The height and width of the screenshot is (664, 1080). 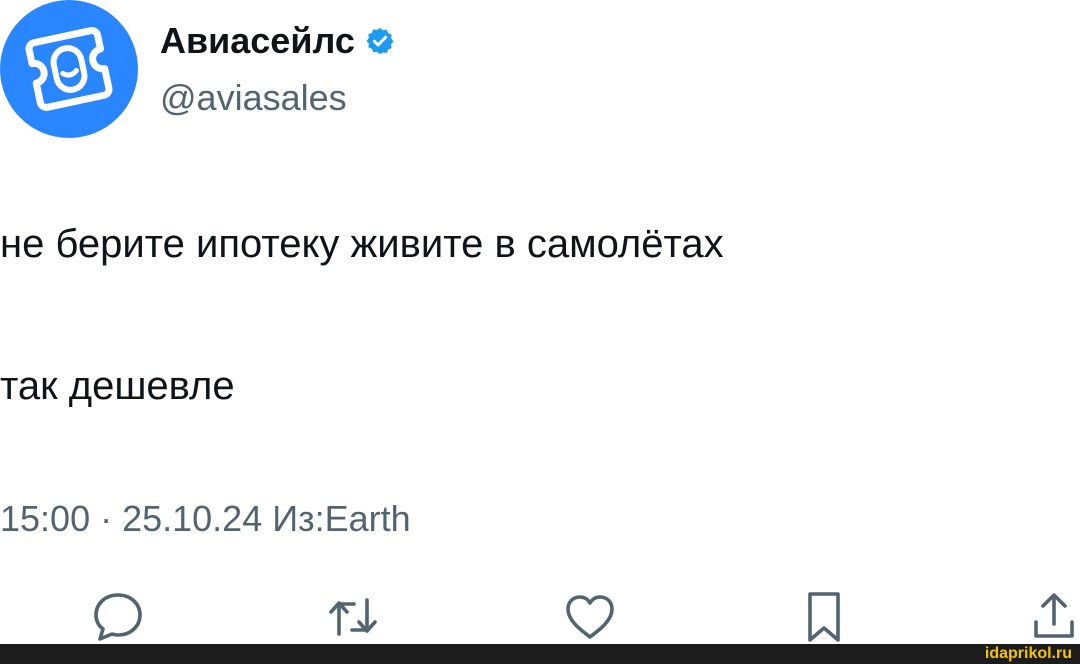 I want to click on verified-badge-icon, so click(x=380, y=41).